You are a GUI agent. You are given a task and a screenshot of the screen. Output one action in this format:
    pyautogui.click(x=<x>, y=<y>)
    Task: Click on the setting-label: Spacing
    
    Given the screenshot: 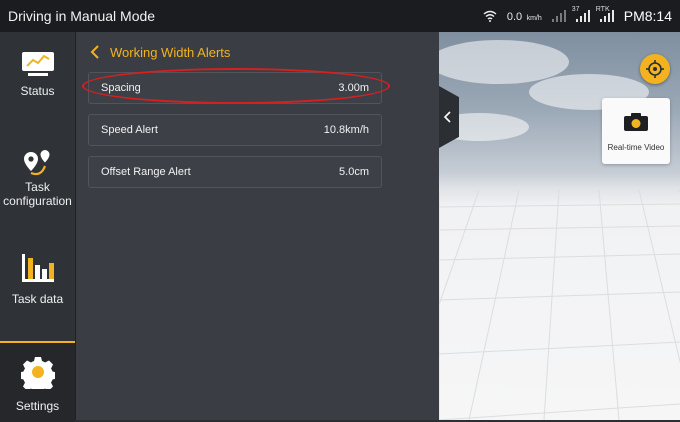 What is the action you would take?
    pyautogui.click(x=121, y=88)
    